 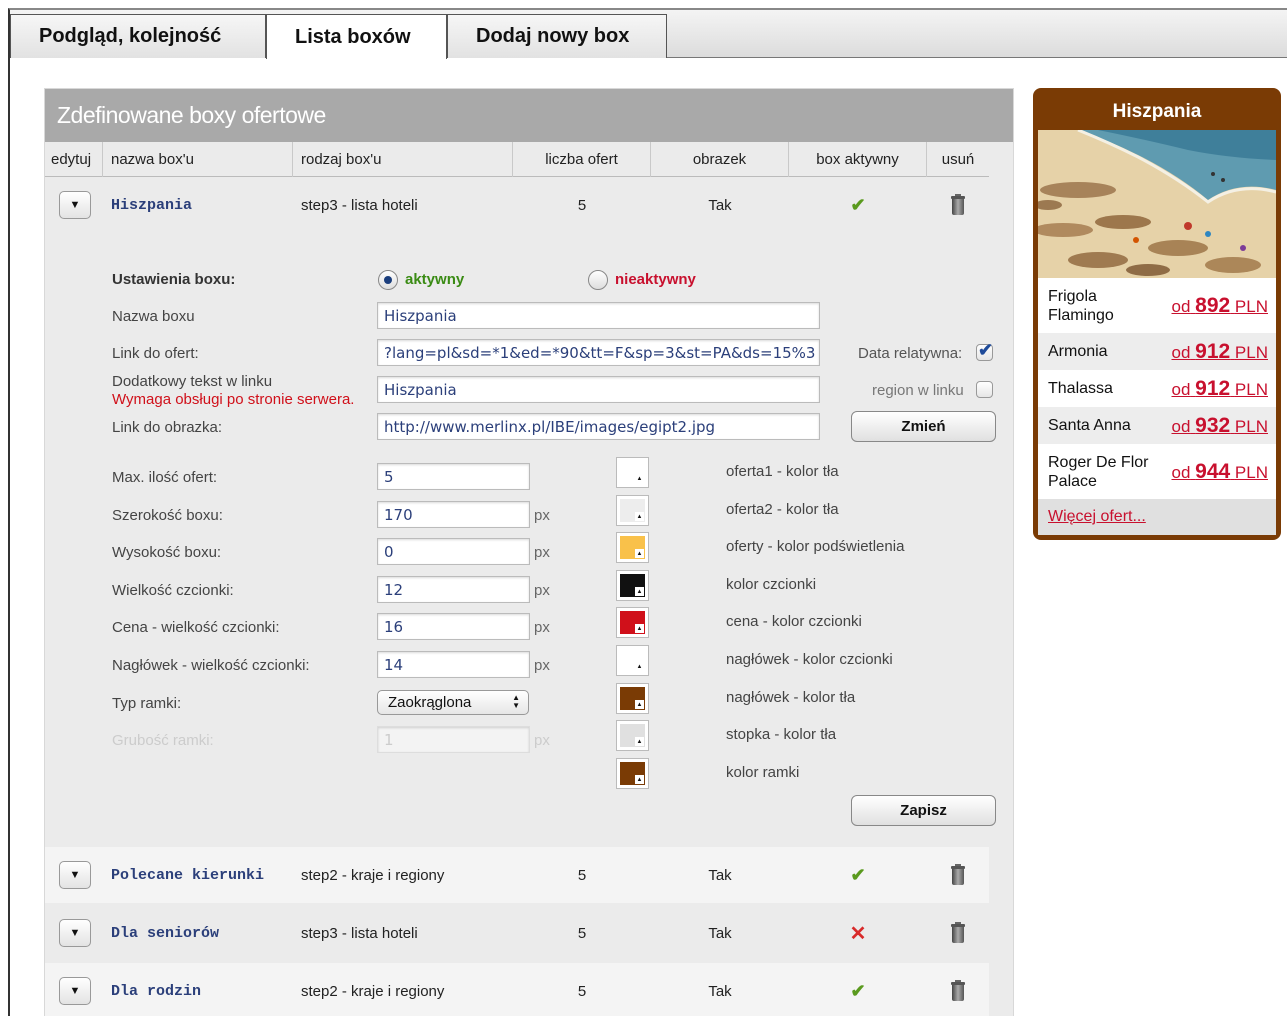 I want to click on max-offers-input: 5, so click(x=453, y=476).